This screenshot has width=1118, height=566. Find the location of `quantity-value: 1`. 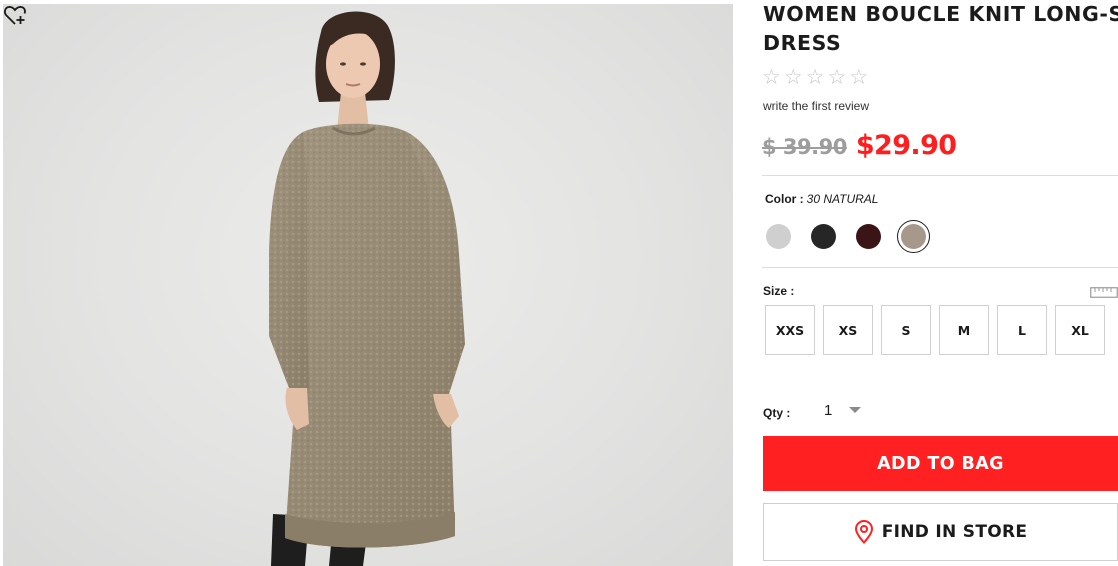

quantity-value: 1 is located at coordinates (828, 410).